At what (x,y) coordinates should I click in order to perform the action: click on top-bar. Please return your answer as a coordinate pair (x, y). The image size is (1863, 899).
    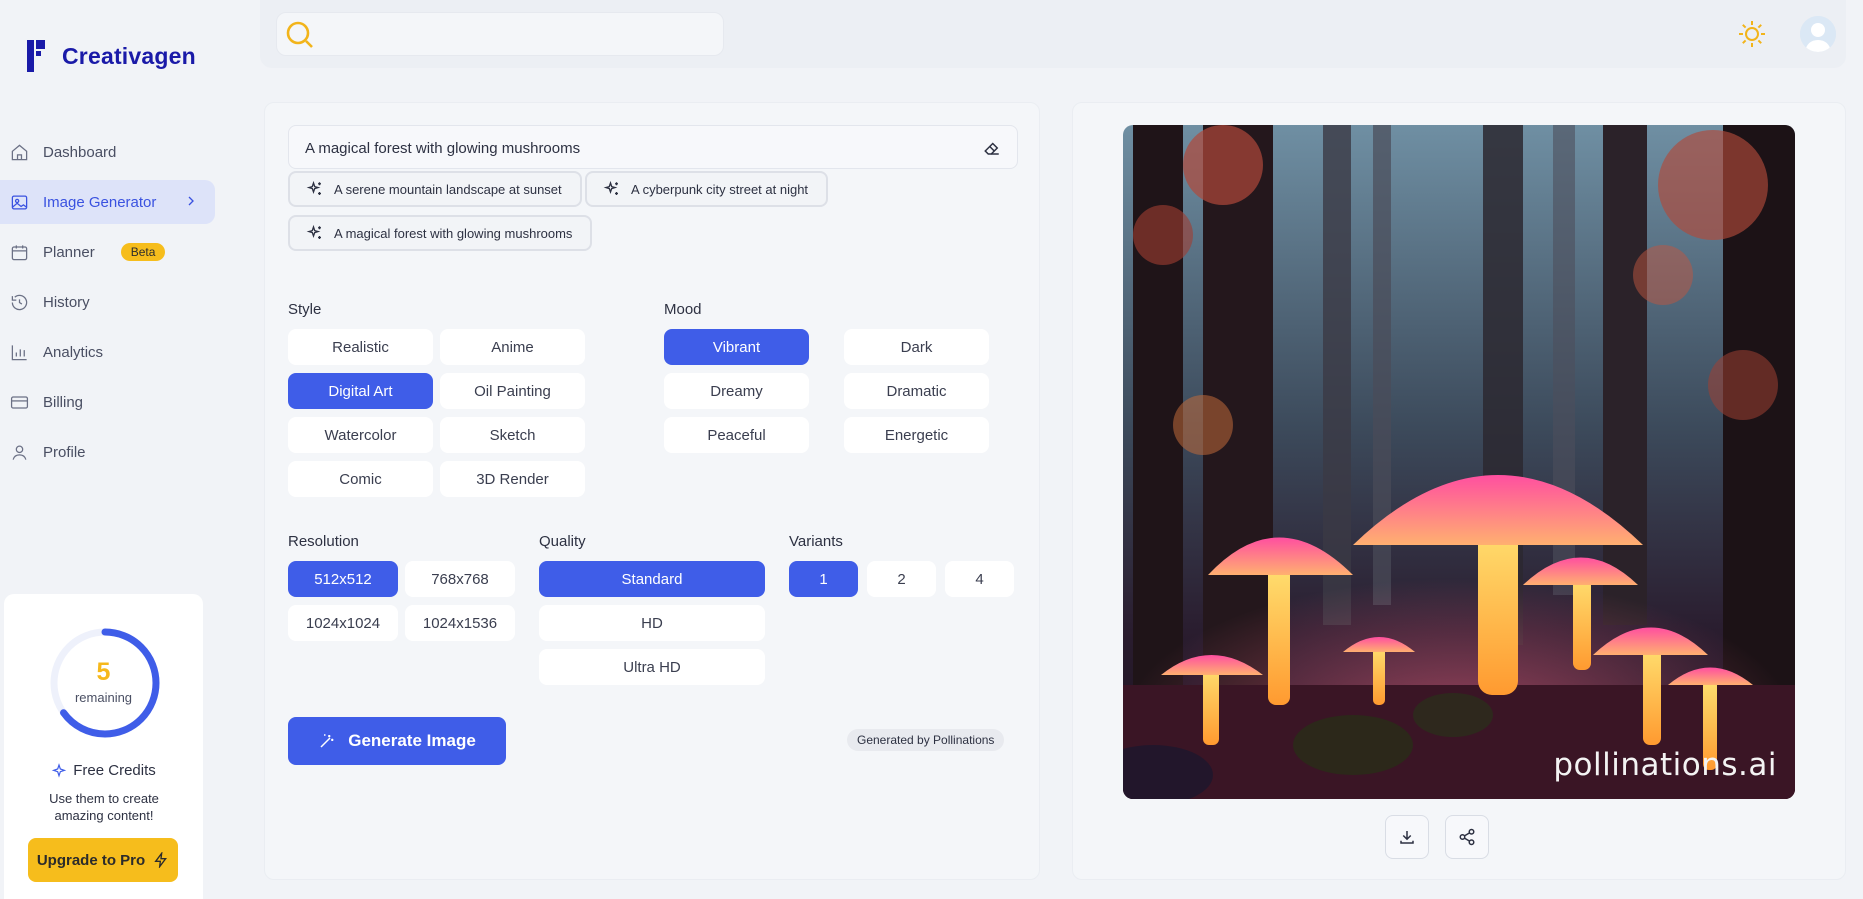
    Looking at the image, I should click on (1053, 34).